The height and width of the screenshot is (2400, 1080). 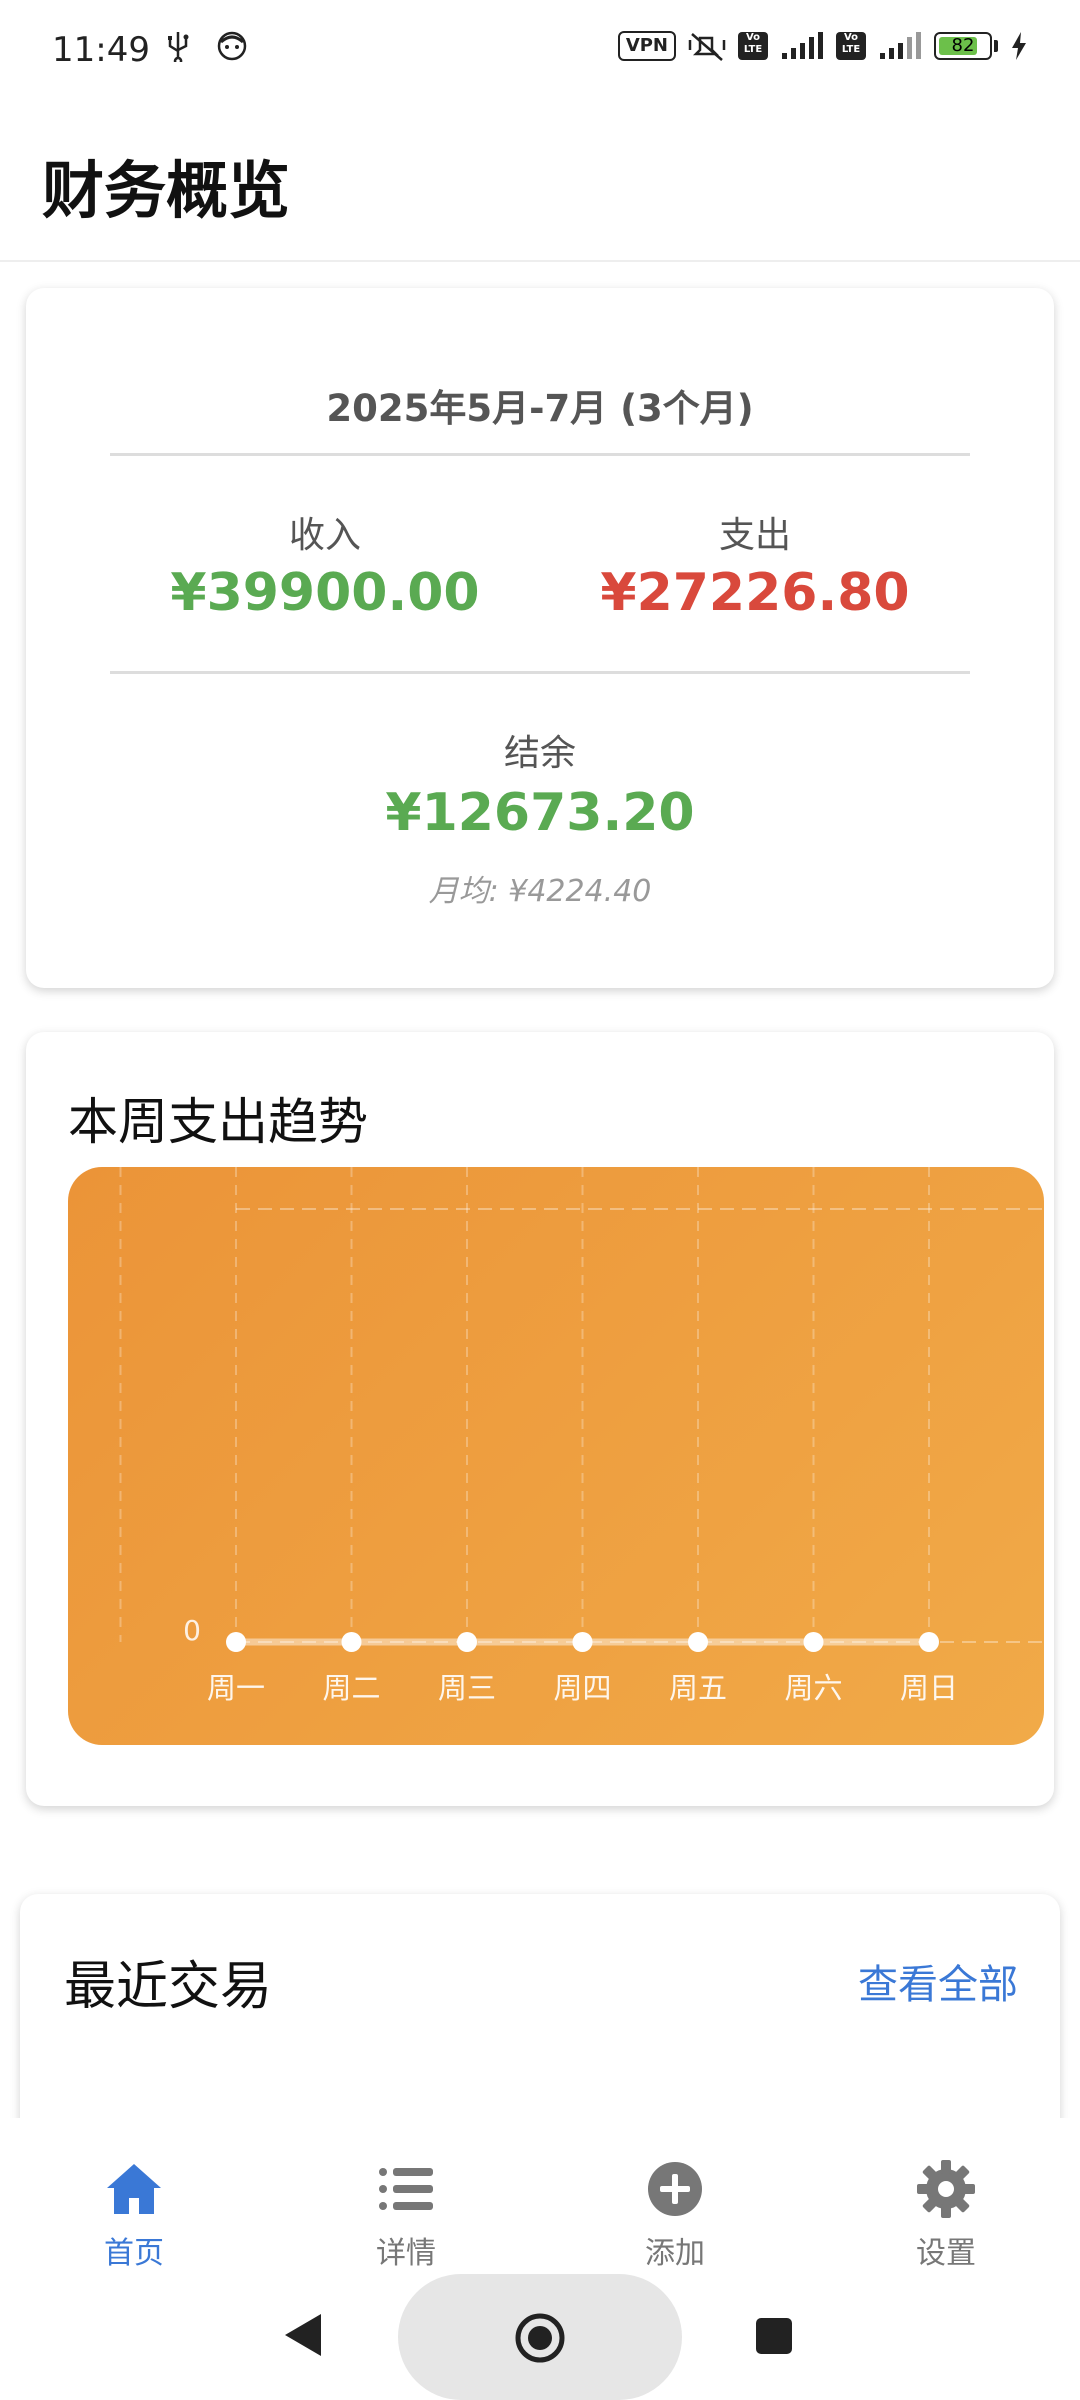 What do you see at coordinates (774, 2336) in the screenshot?
I see `recents-icon` at bounding box center [774, 2336].